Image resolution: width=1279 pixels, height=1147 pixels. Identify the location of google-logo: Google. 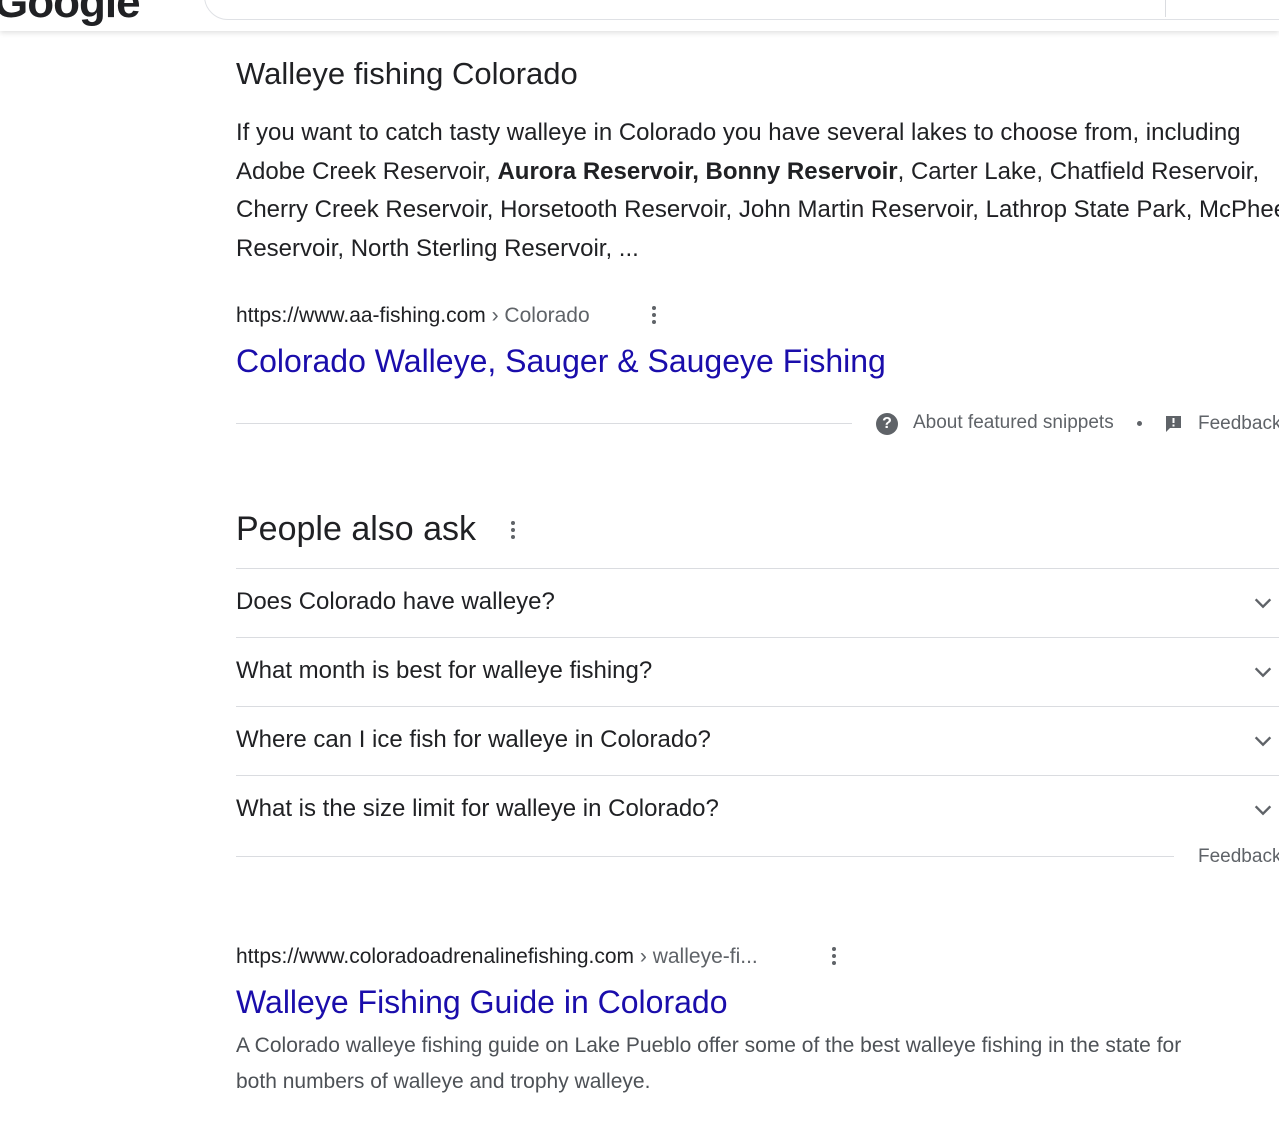
(70, 14).